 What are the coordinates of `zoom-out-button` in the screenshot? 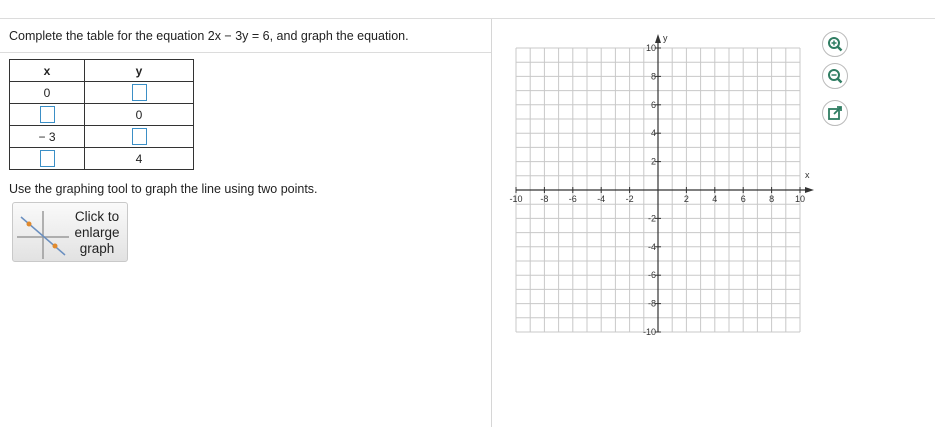 It's located at (835, 76).